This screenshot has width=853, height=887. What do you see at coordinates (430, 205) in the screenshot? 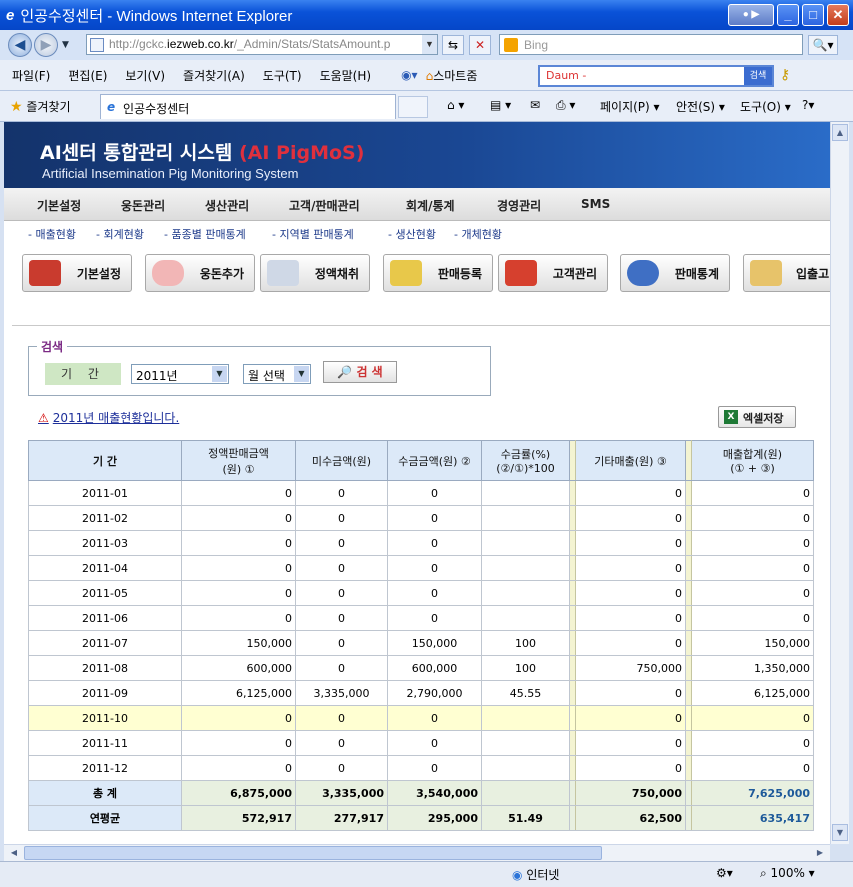
I see `nav-accounting: 회계/통계` at bounding box center [430, 205].